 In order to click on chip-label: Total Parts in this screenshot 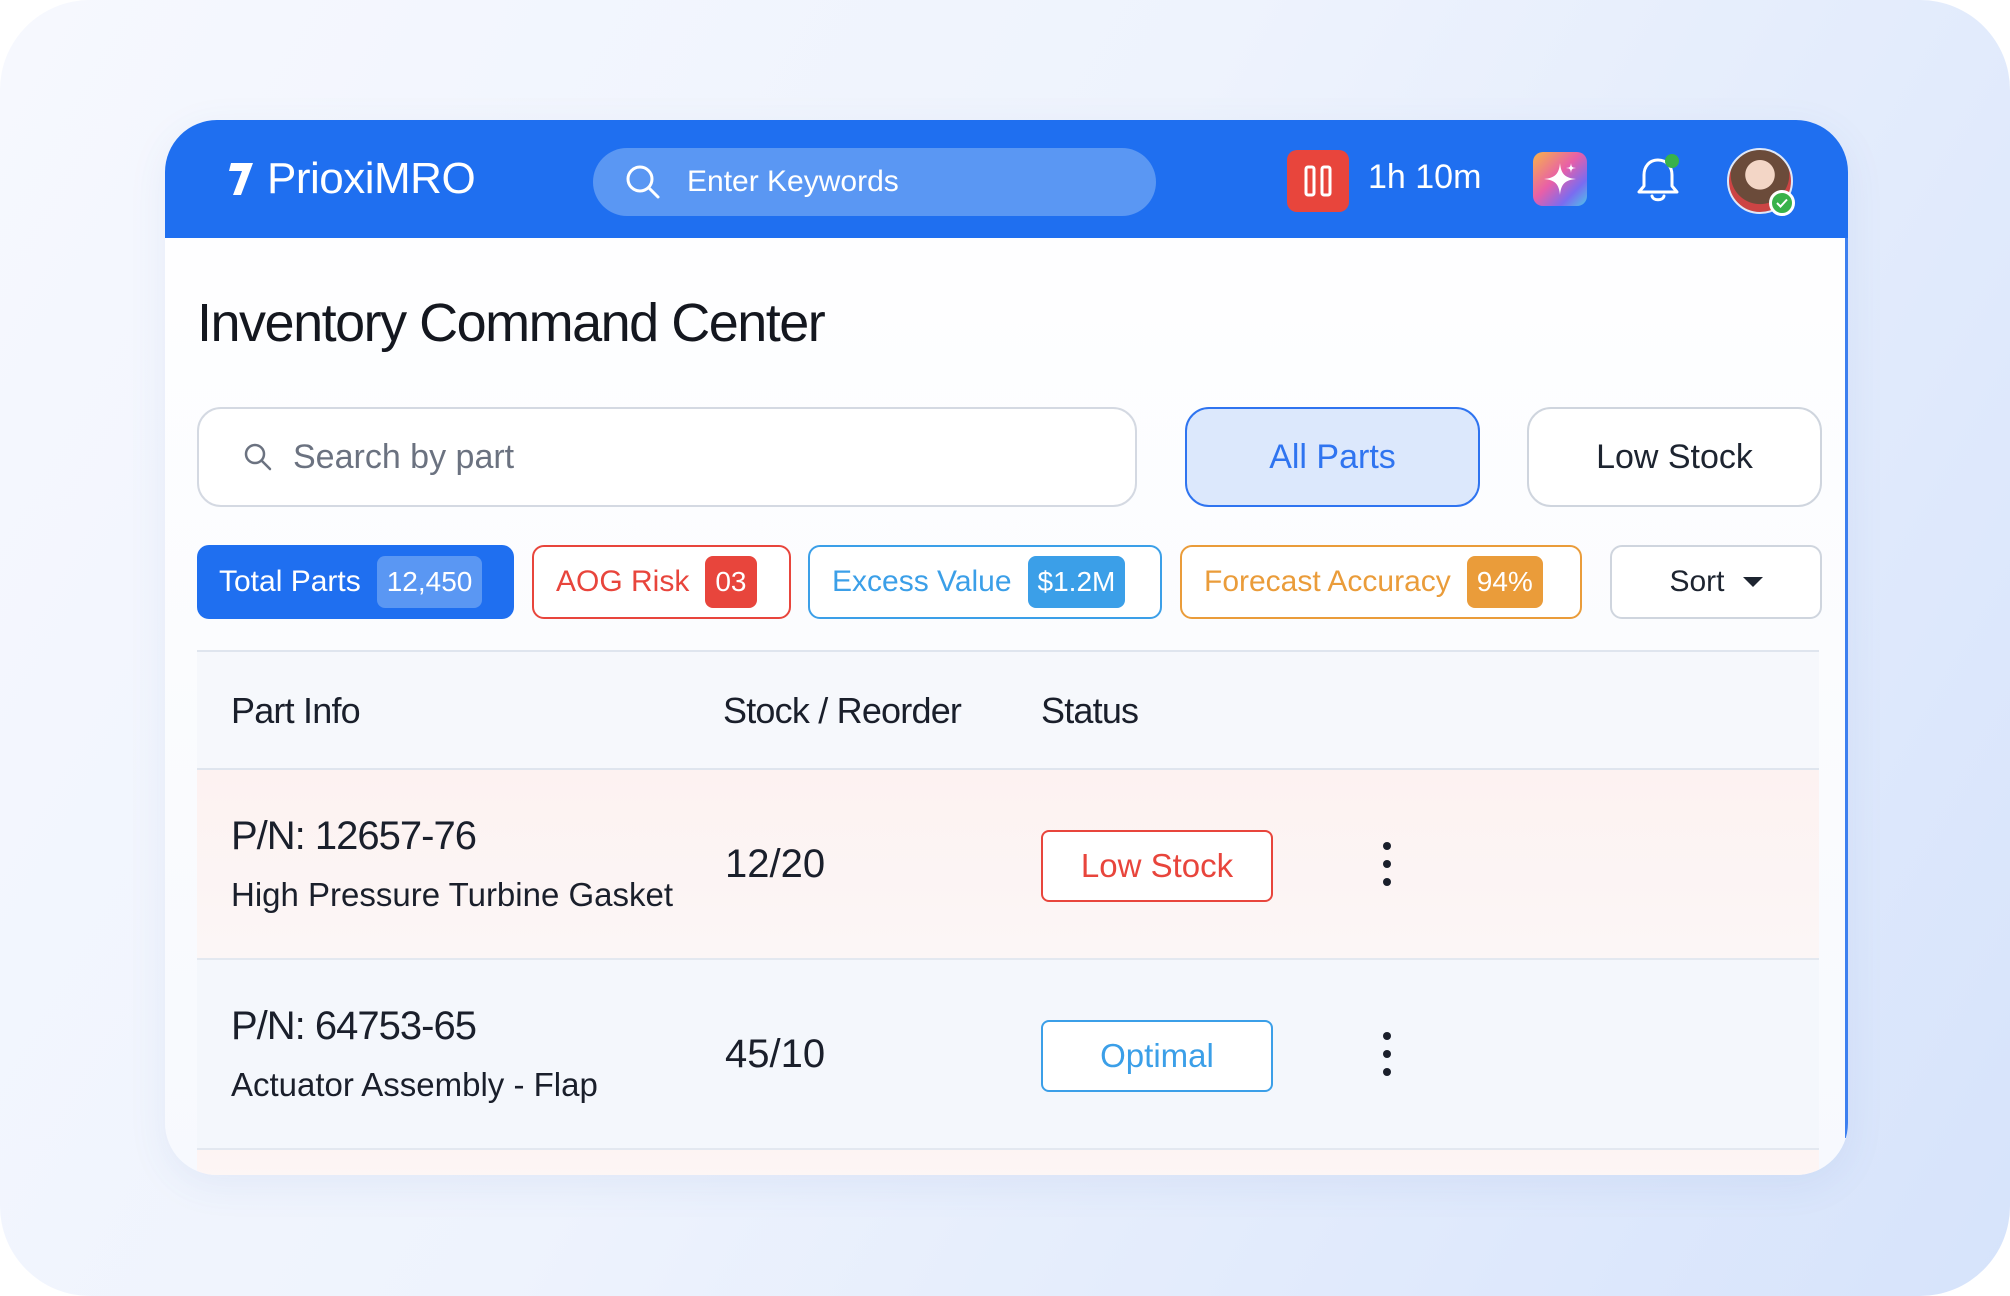, I will do `click(290, 581)`.